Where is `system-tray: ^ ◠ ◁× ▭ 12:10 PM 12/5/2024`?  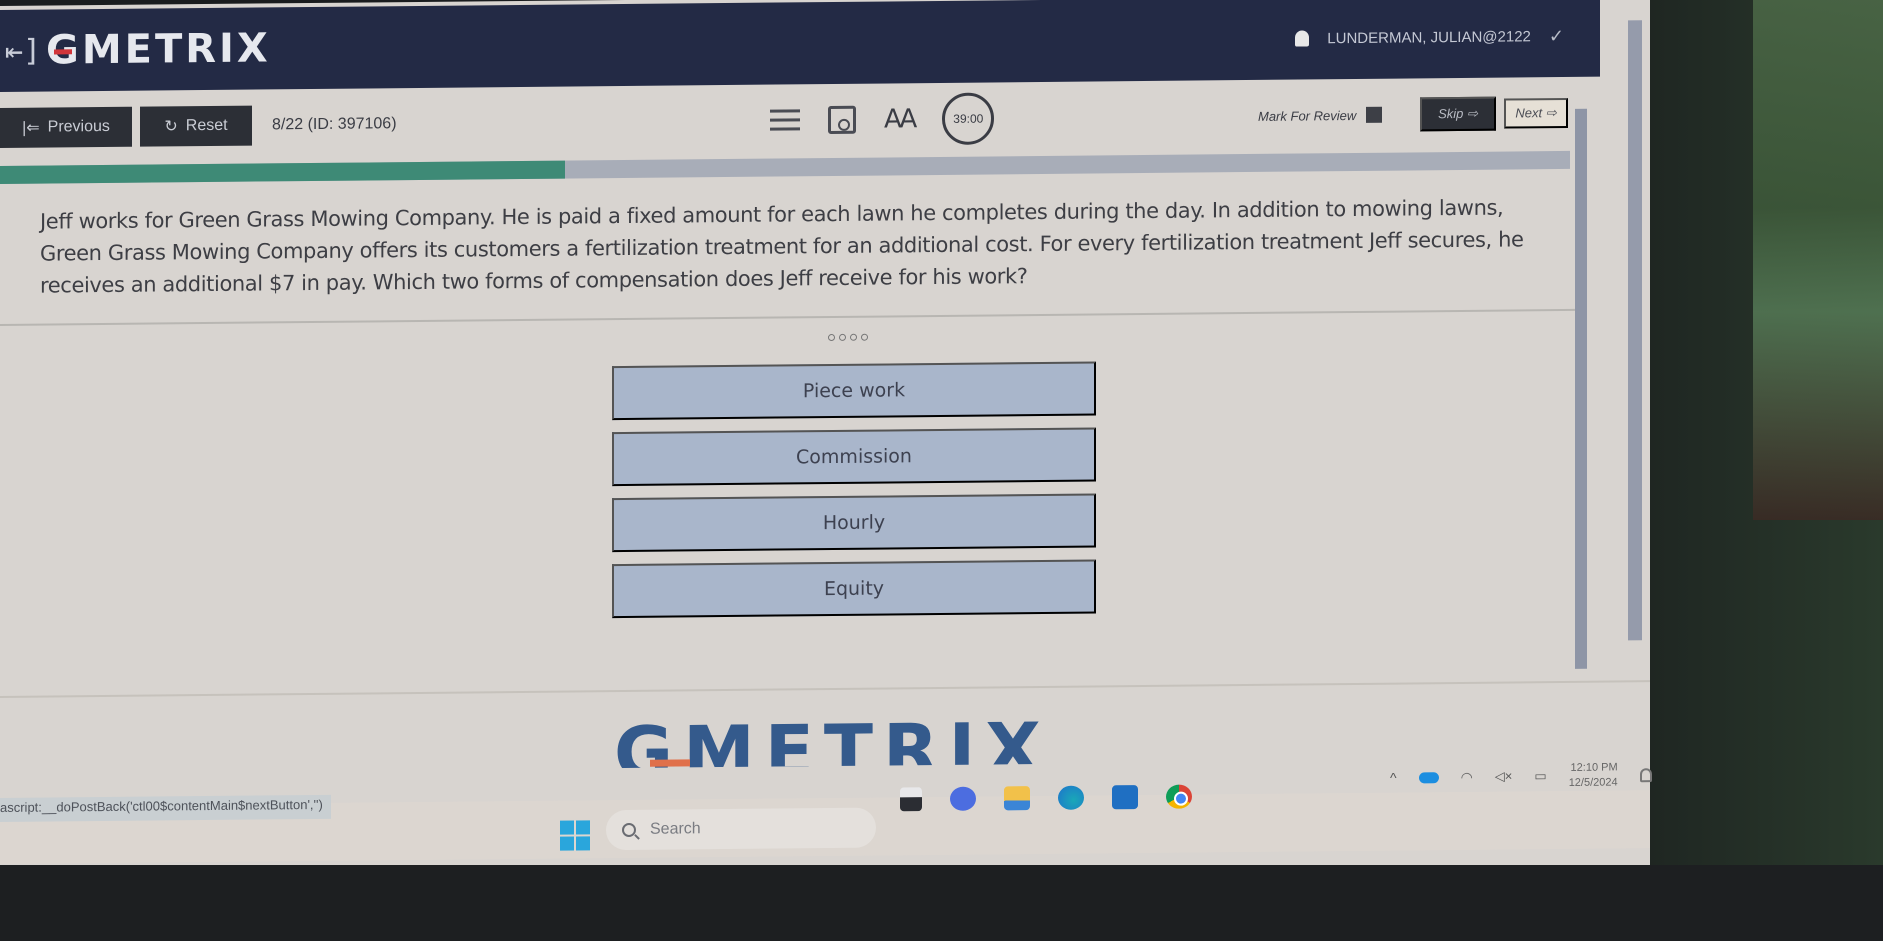
system-tray: ^ ◠ ◁× ▭ 12:10 PM 12/5/2024 is located at coordinates (1521, 776).